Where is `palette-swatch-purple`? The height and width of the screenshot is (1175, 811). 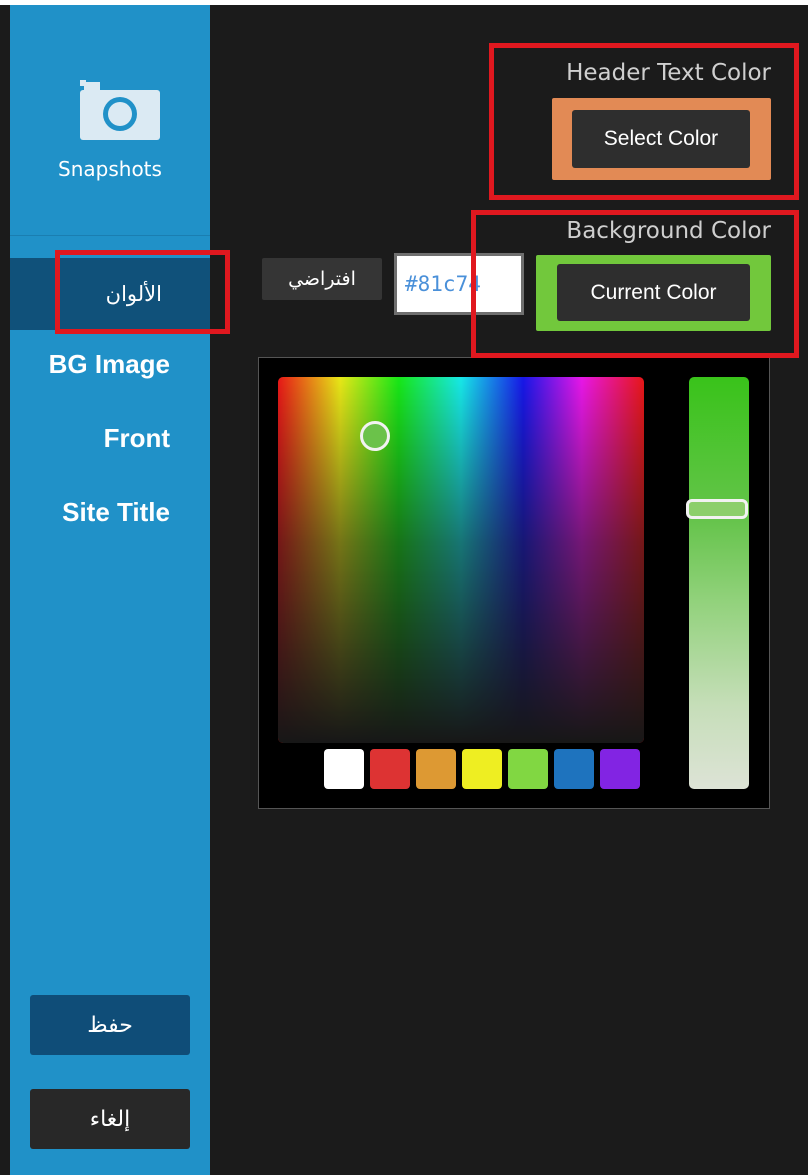
palette-swatch-purple is located at coordinates (620, 769).